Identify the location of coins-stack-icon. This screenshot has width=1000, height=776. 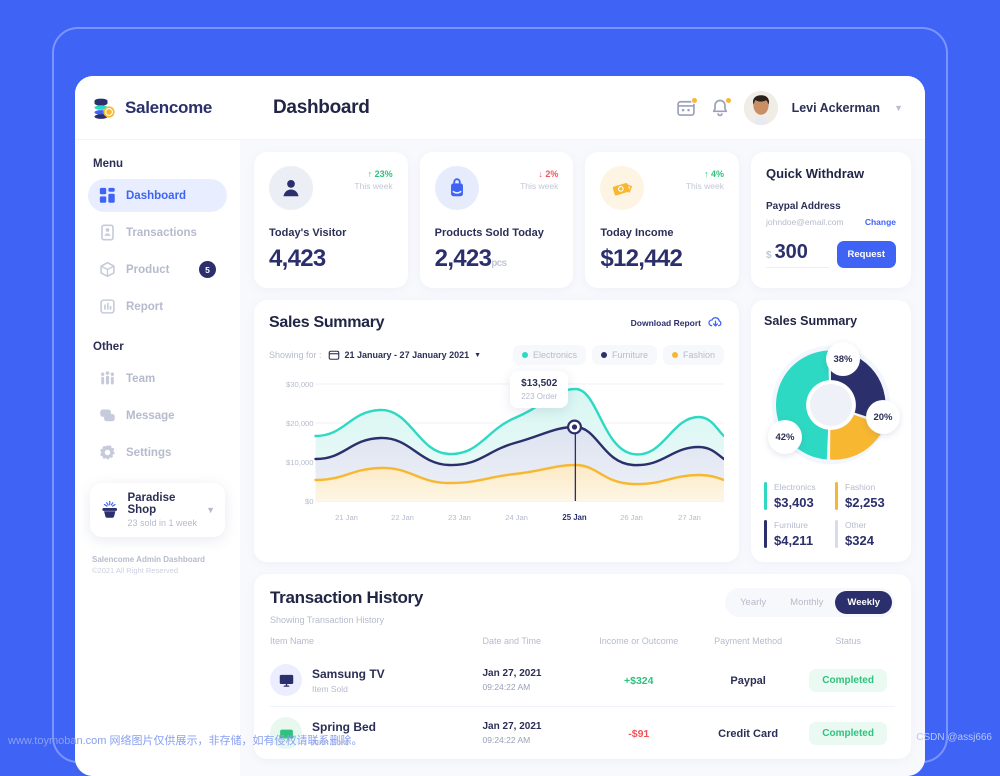
(104, 108).